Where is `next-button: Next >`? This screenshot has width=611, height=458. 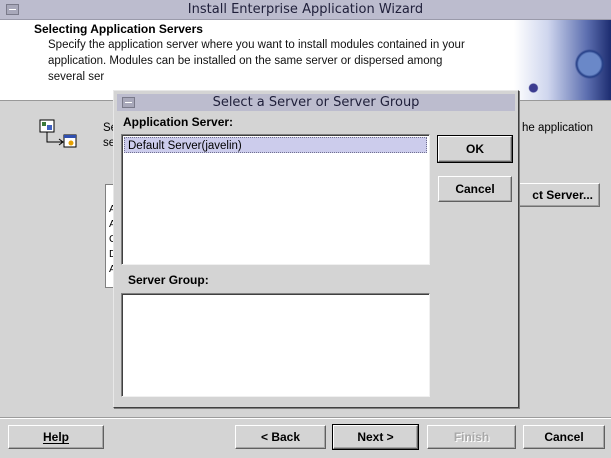
next-button: Next > is located at coordinates (375, 437).